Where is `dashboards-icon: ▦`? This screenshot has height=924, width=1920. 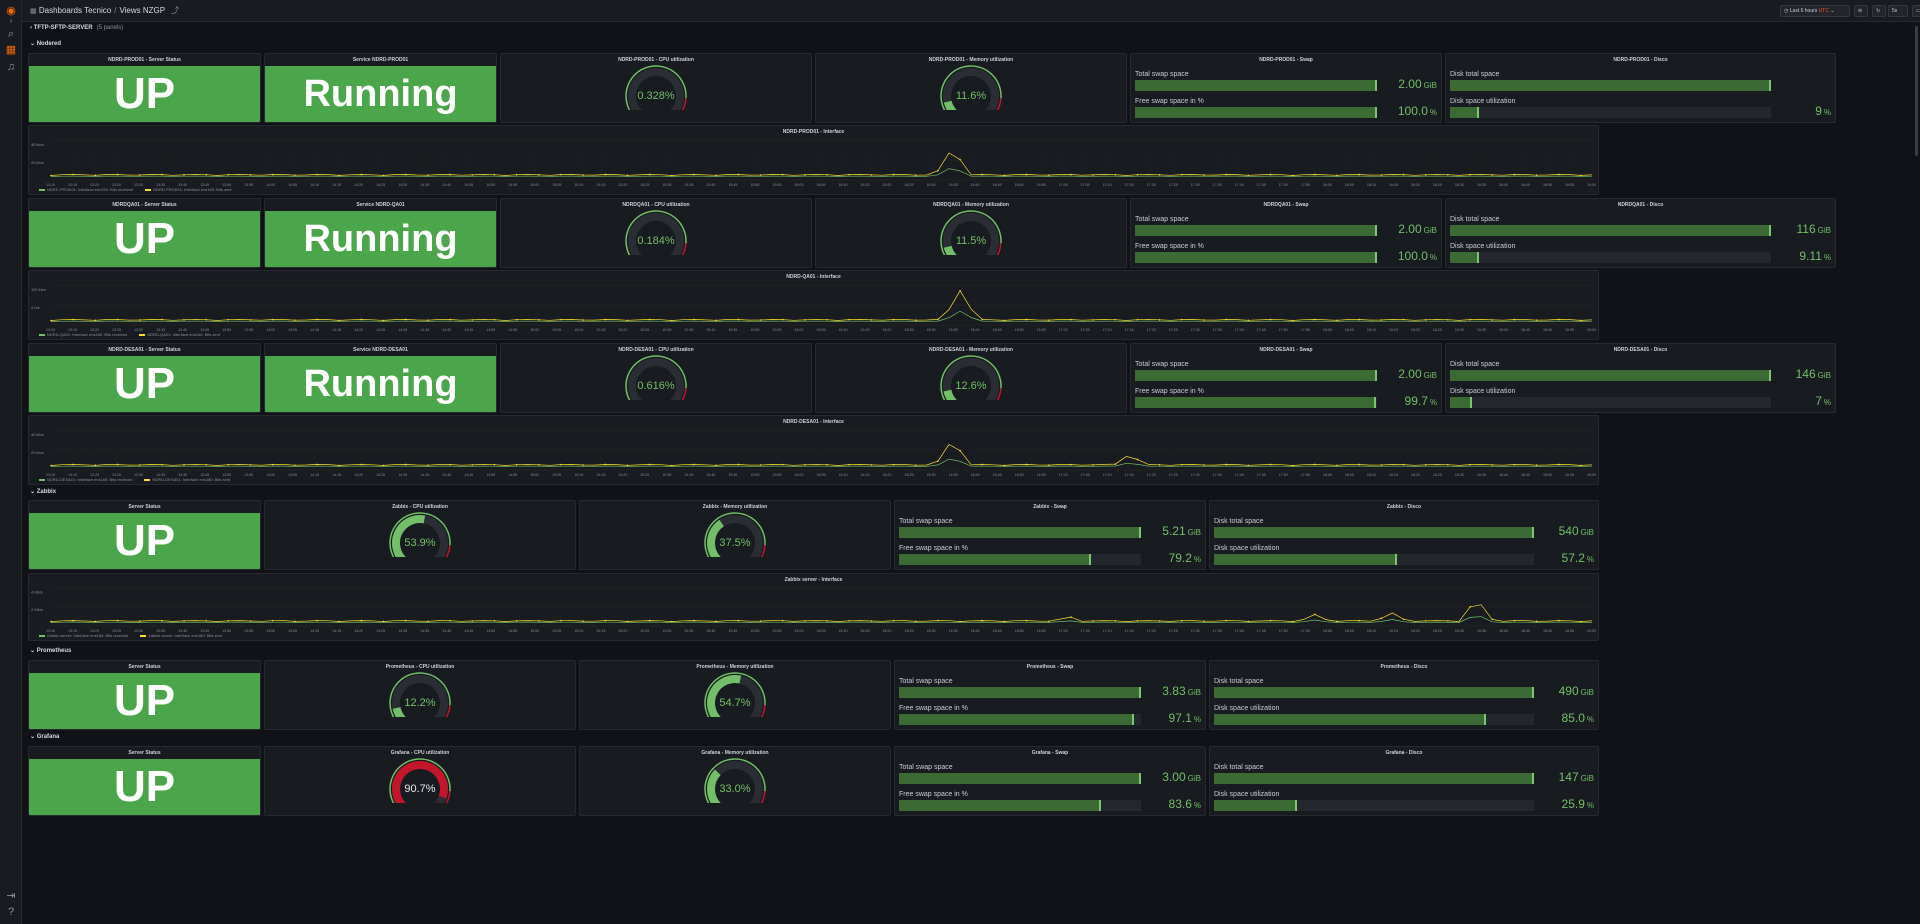 dashboards-icon: ▦ is located at coordinates (11, 50).